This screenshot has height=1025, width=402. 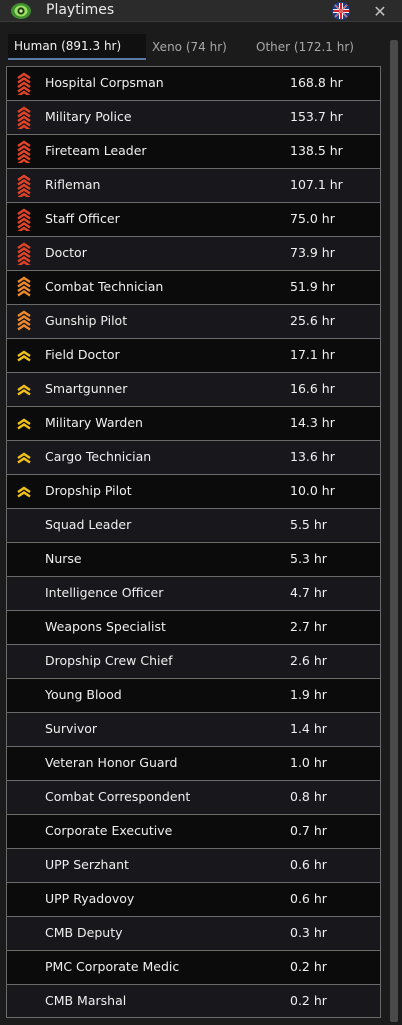 I want to click on table-row: Weapons Specialist 2.7 hr, so click(x=193, y=627).